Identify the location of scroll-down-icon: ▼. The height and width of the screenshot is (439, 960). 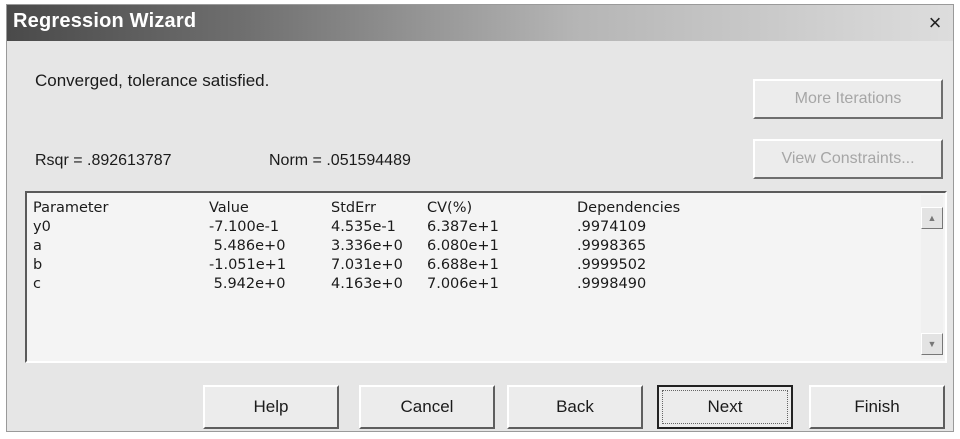
(932, 344).